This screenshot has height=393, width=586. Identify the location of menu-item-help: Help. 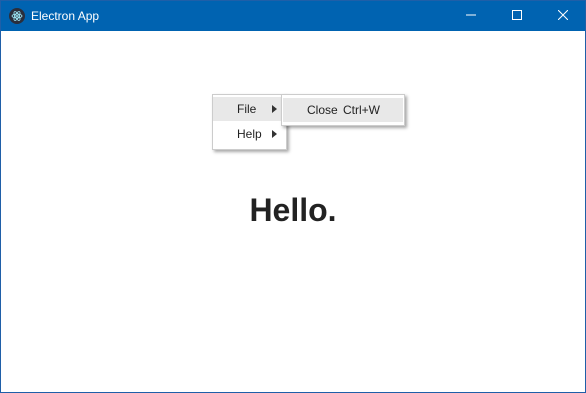
(249, 134).